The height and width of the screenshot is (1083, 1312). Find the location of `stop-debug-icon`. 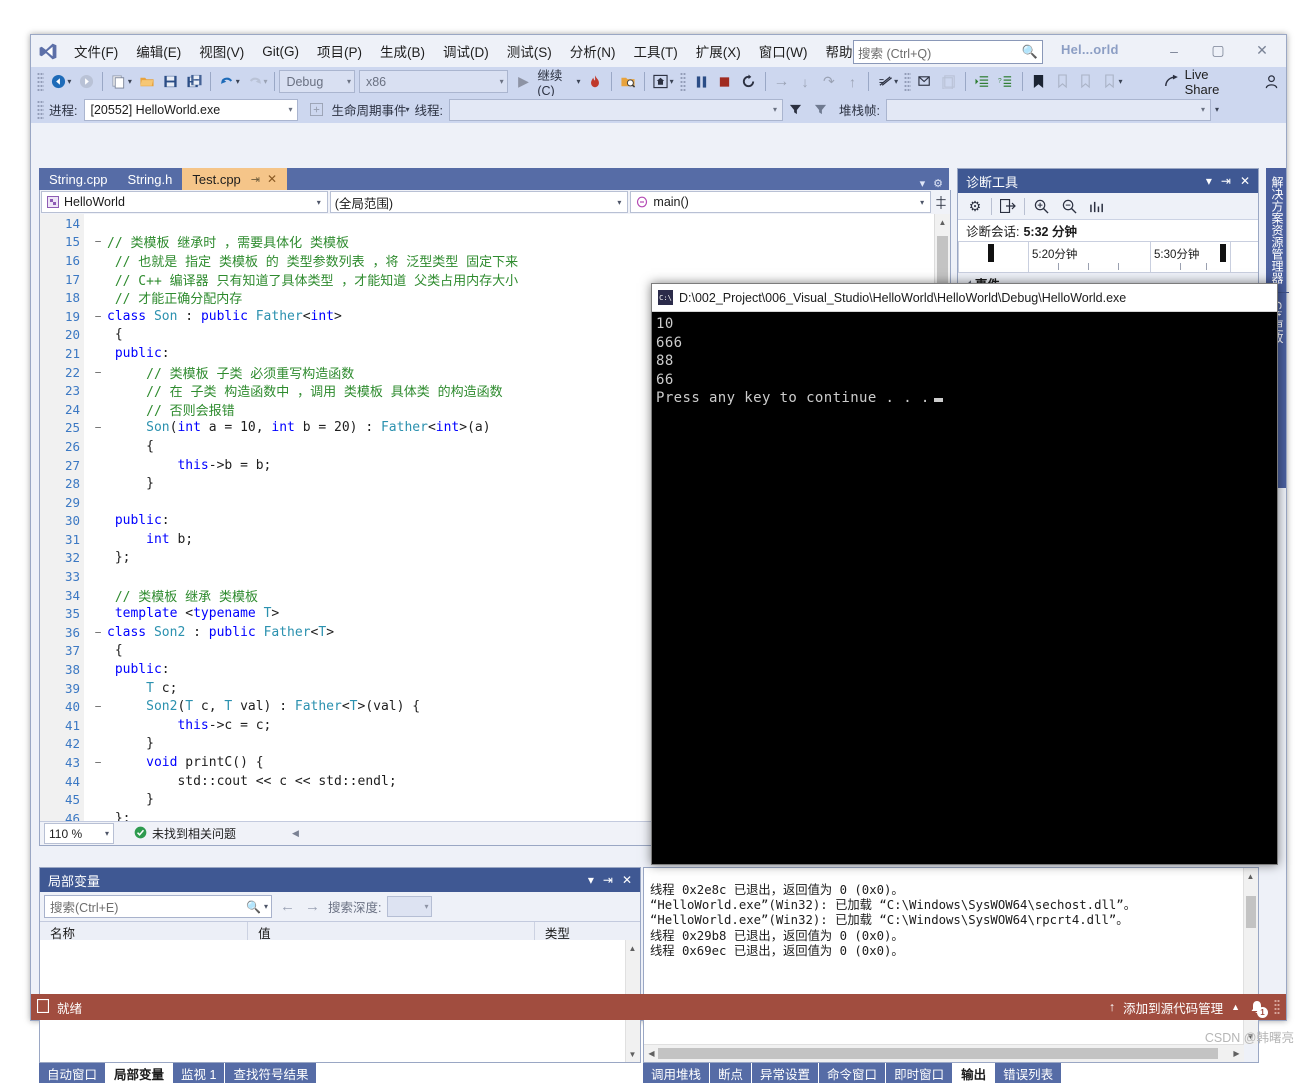

stop-debug-icon is located at coordinates (725, 81).